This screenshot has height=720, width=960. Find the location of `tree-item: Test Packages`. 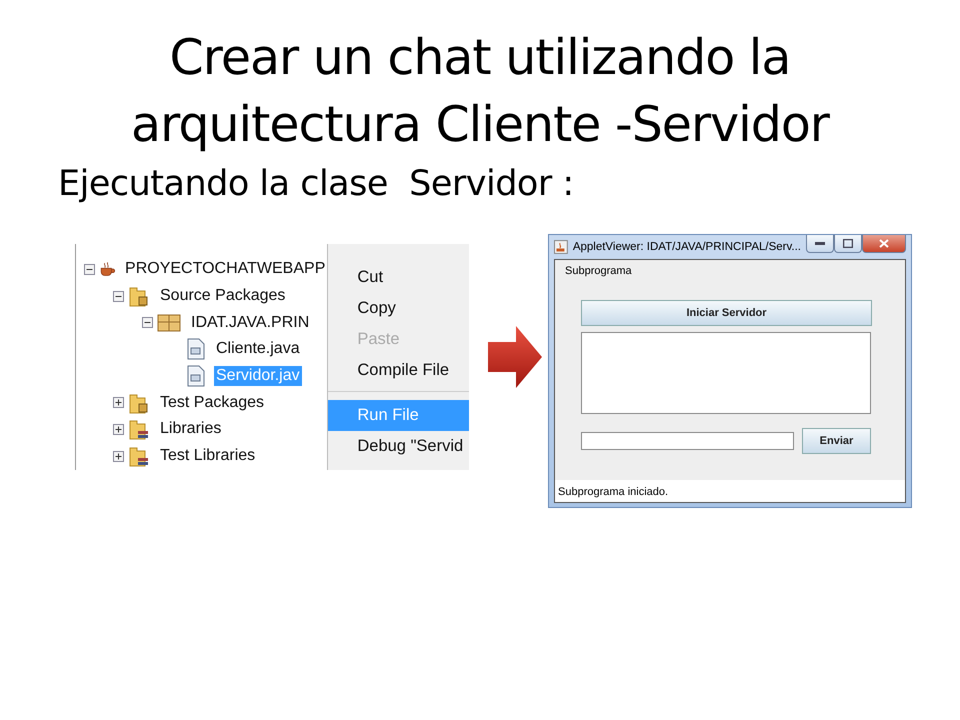

tree-item: Test Packages is located at coordinates (212, 402).